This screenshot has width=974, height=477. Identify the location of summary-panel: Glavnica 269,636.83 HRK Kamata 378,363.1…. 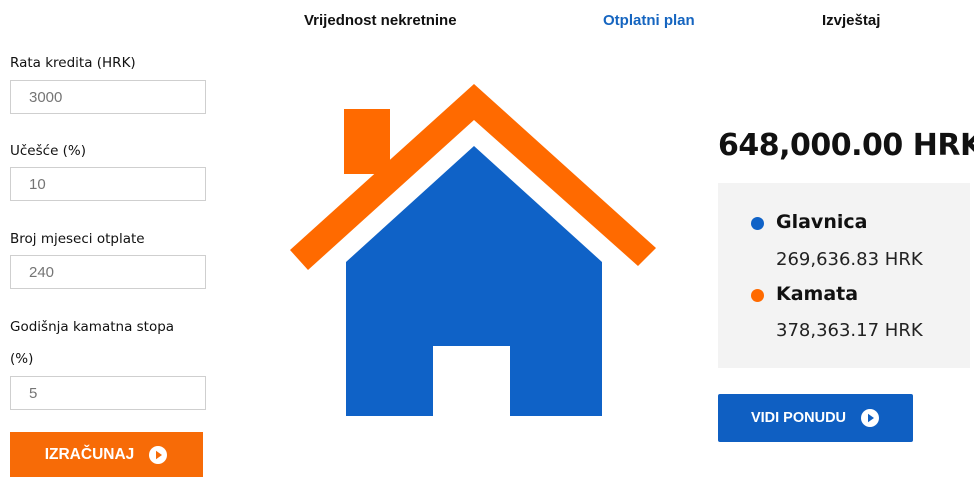
(844, 275).